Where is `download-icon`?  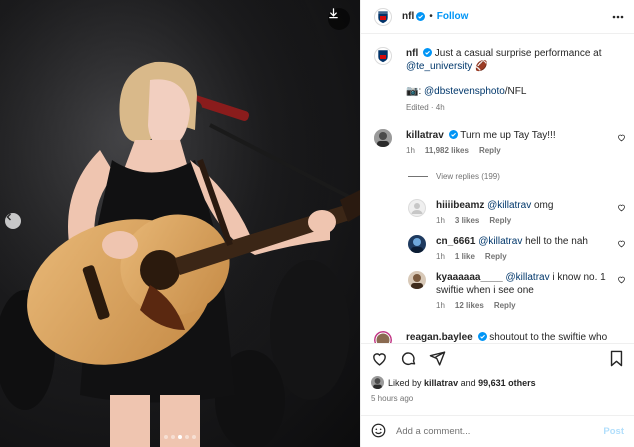
download-icon is located at coordinates (333, 13).